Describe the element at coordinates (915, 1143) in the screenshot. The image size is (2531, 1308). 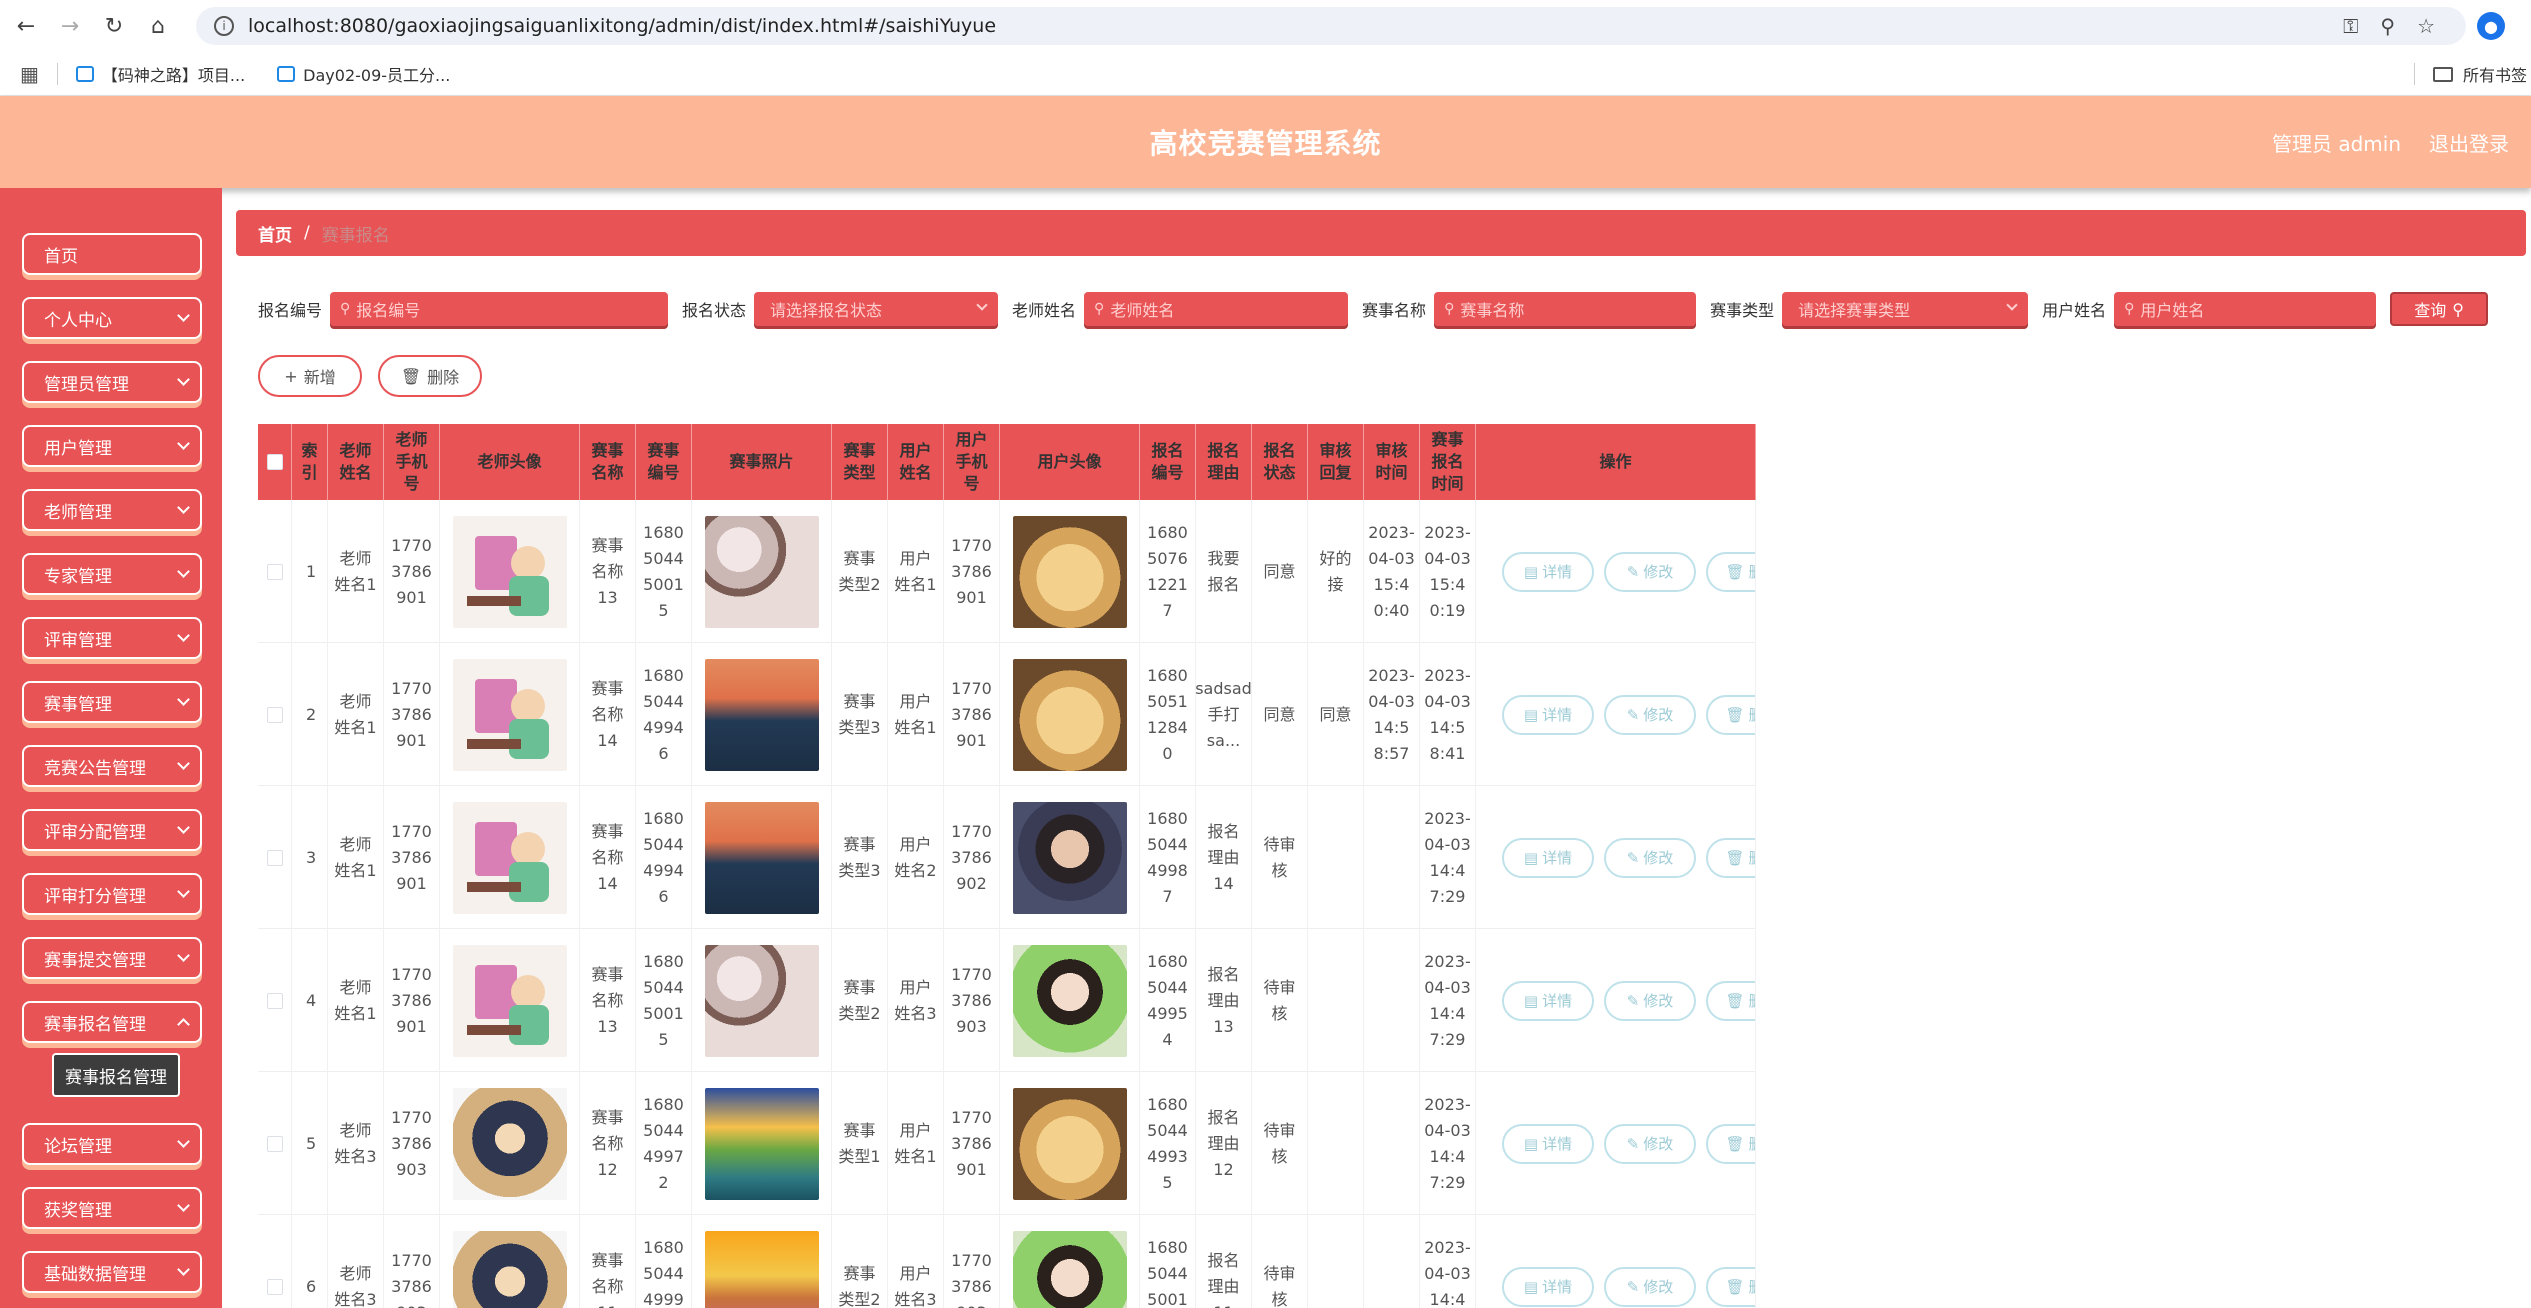
I see `cell-text: 用户姓名1` at that location.